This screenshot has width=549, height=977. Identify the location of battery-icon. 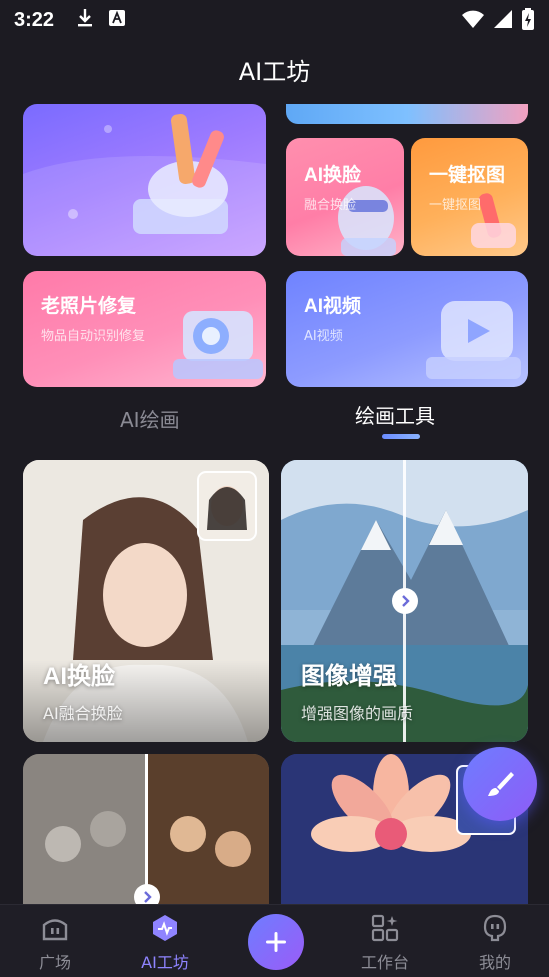
(528, 21).